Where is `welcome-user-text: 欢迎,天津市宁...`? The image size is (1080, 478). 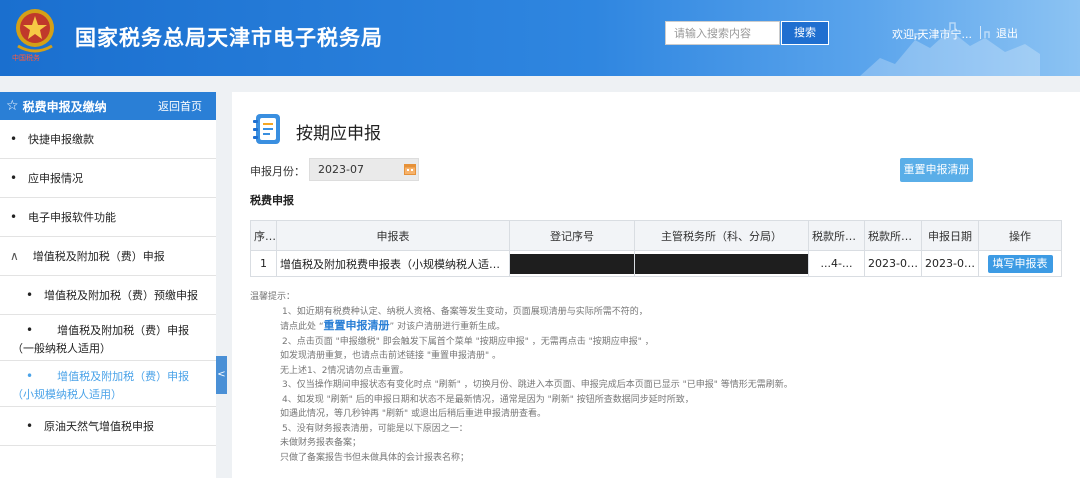 welcome-user-text: 欢迎,天津市宁... is located at coordinates (932, 34).